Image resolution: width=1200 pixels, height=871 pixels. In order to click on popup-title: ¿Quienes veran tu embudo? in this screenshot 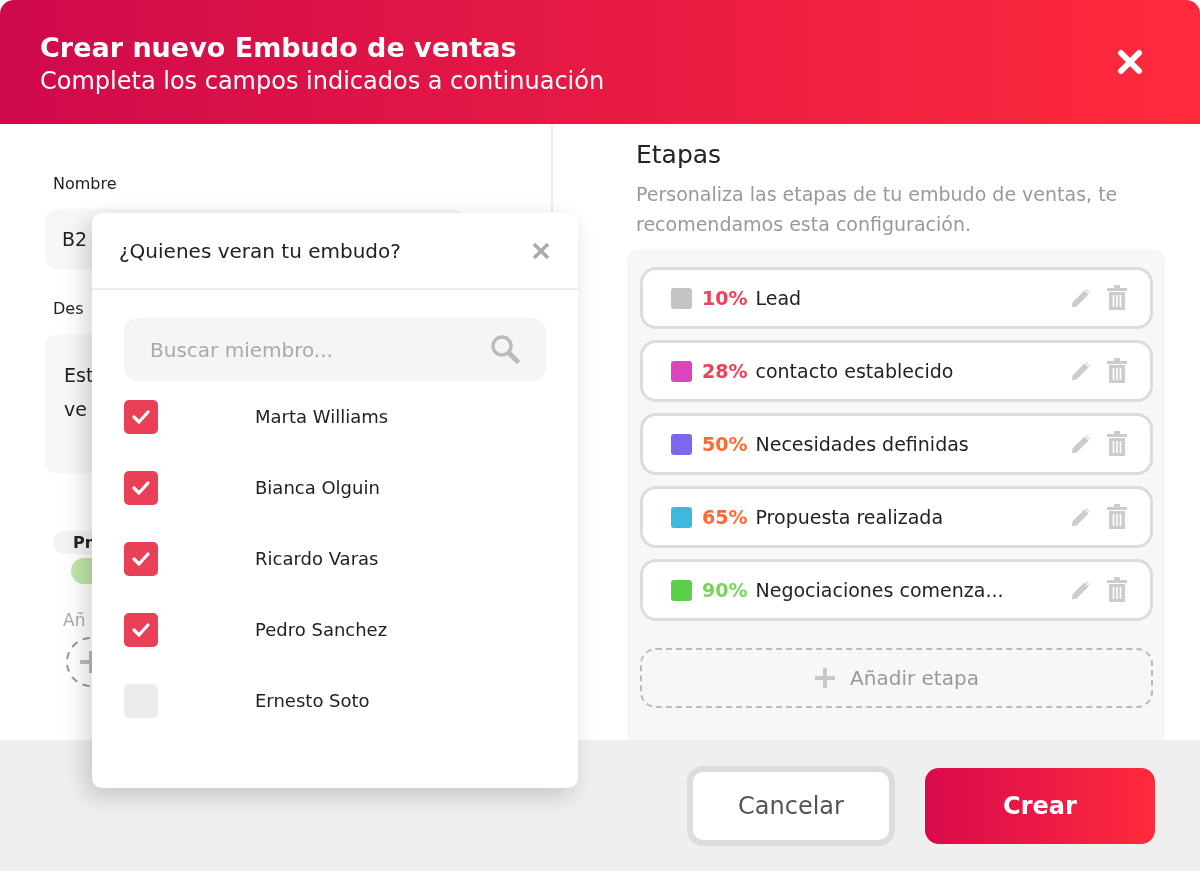, I will do `click(260, 250)`.